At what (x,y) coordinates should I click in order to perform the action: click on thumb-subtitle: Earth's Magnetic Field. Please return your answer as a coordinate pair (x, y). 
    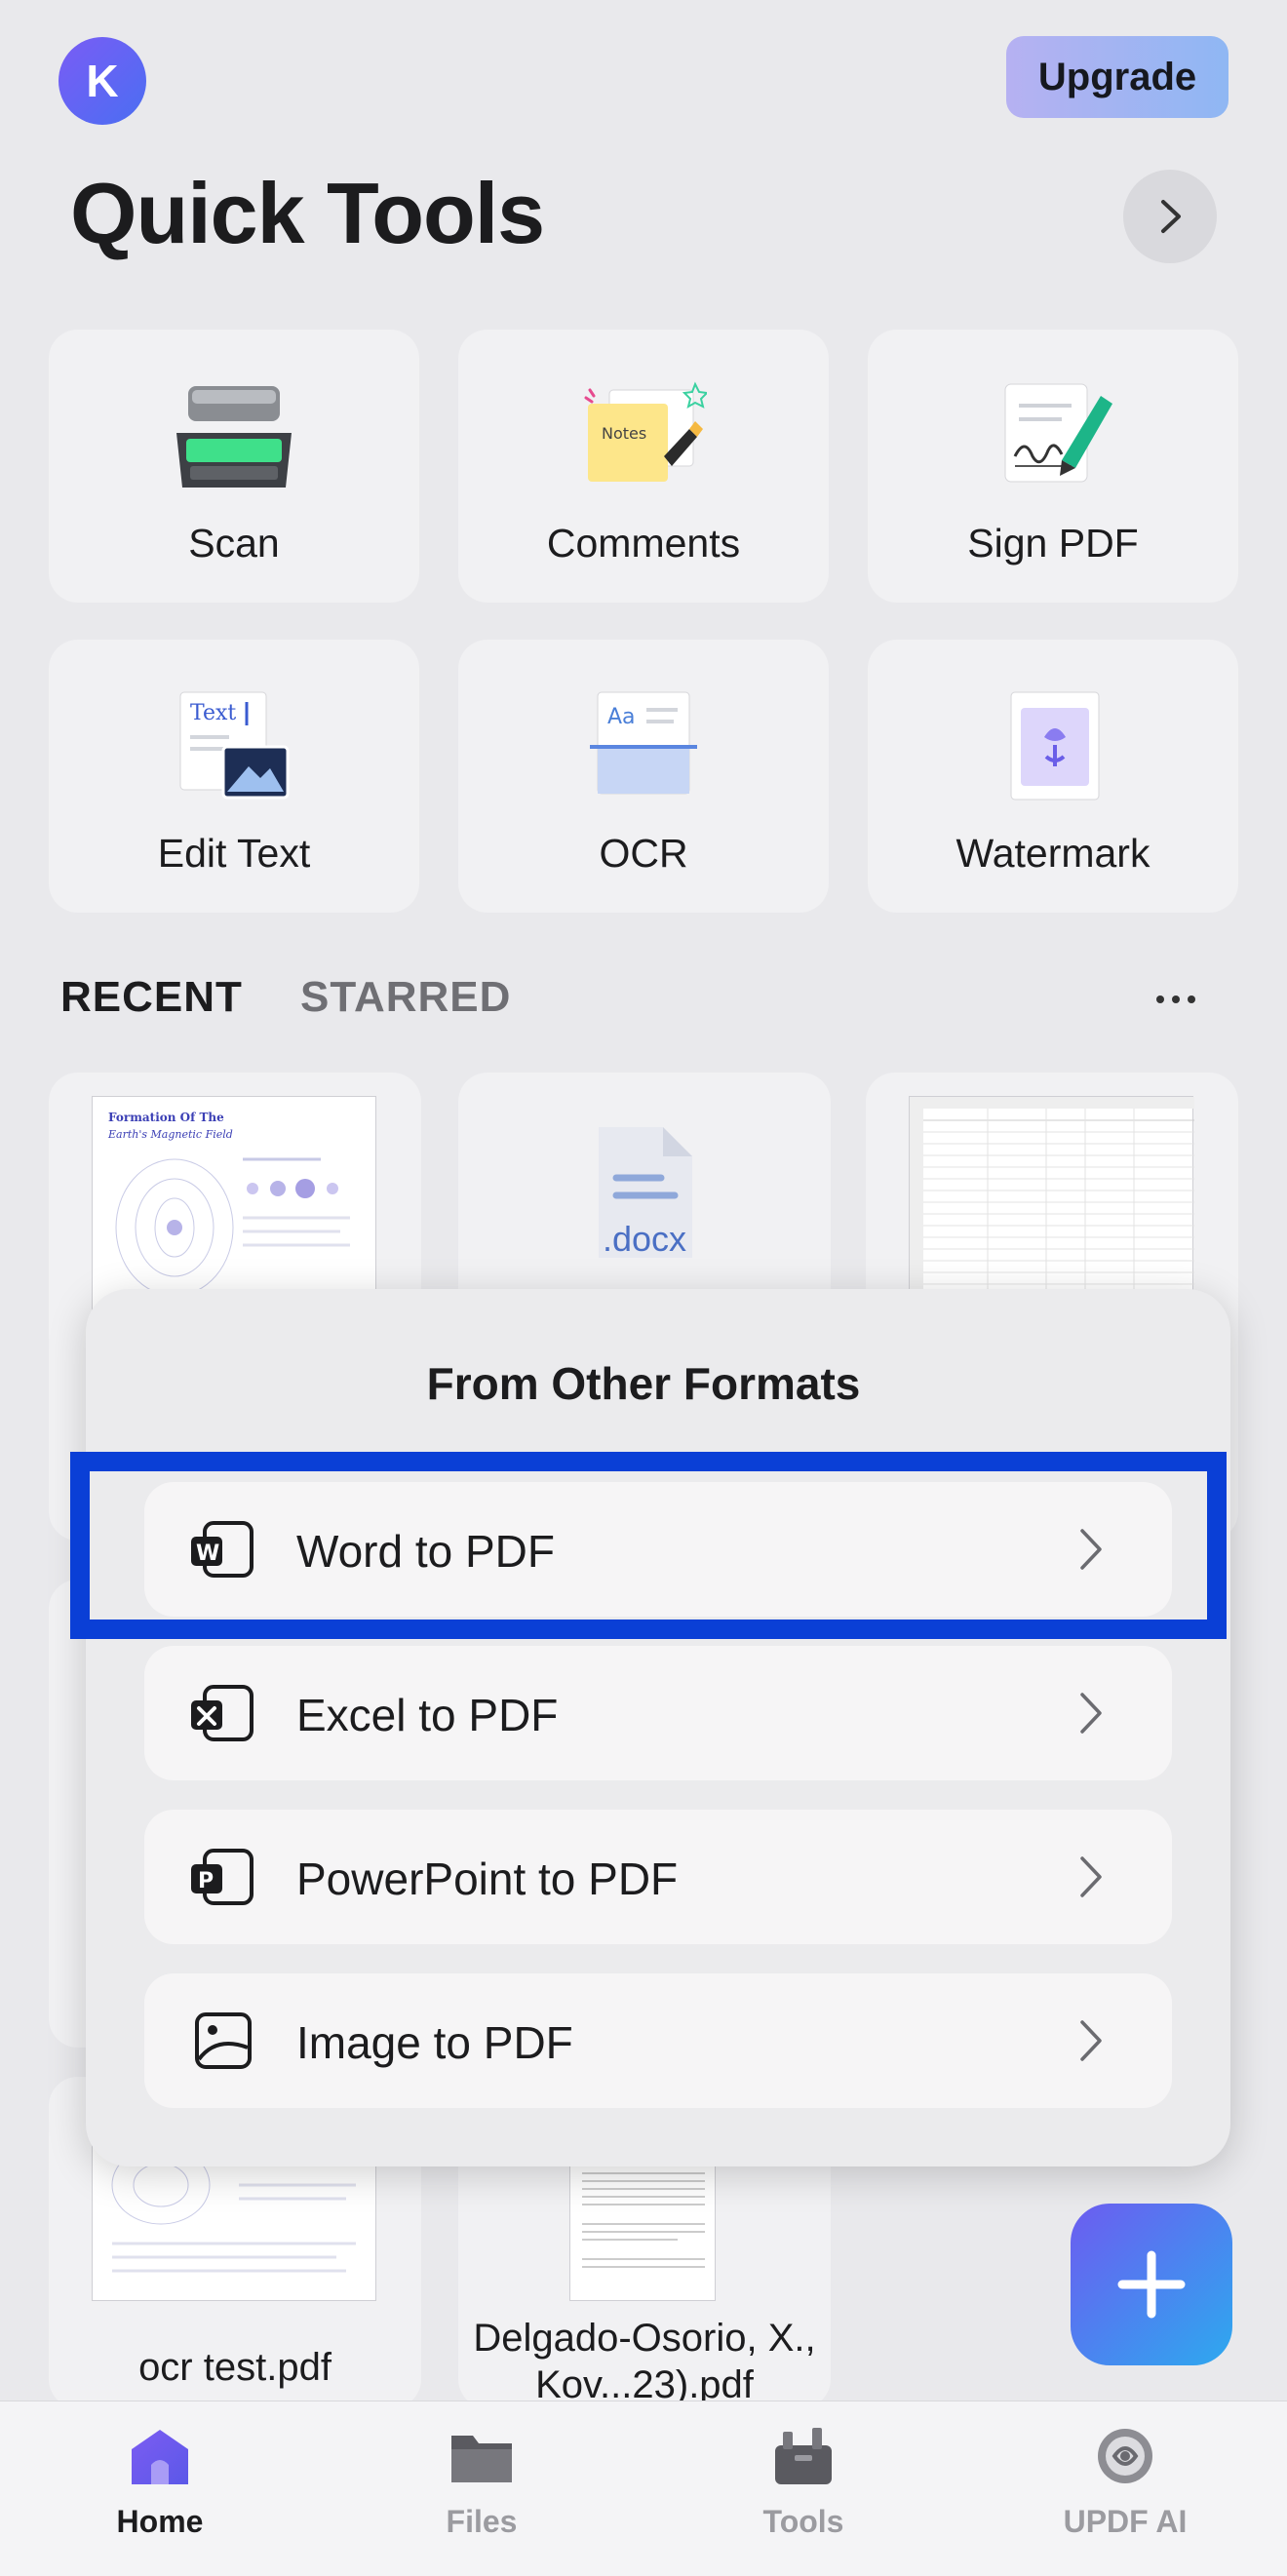
    Looking at the image, I should click on (170, 1134).